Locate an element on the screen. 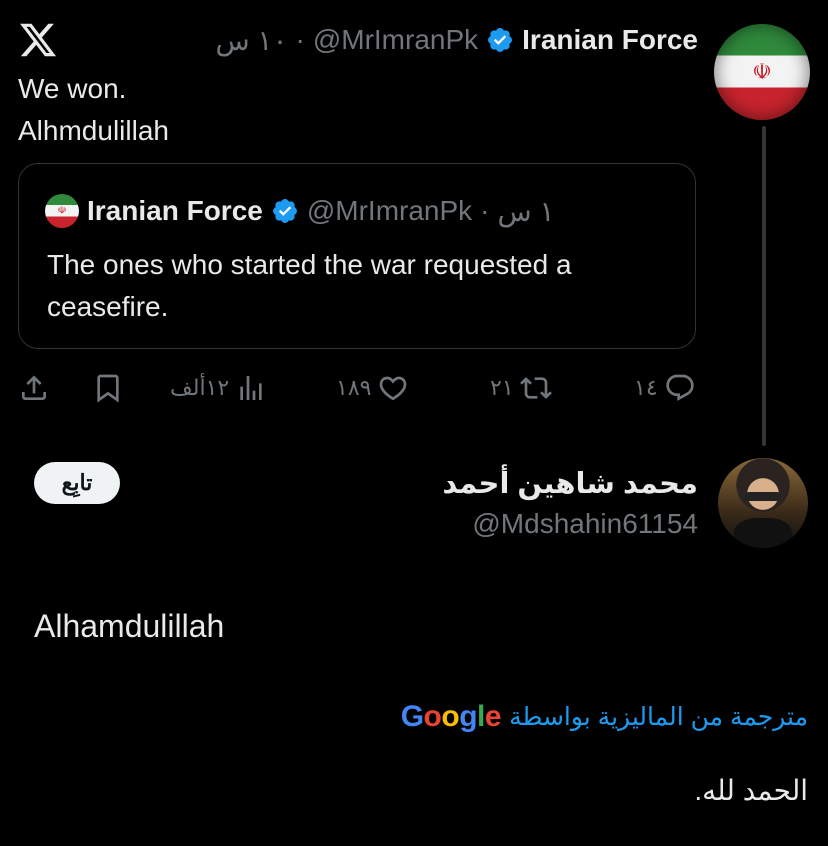  like-count: ١٨٩ is located at coordinates (354, 387).